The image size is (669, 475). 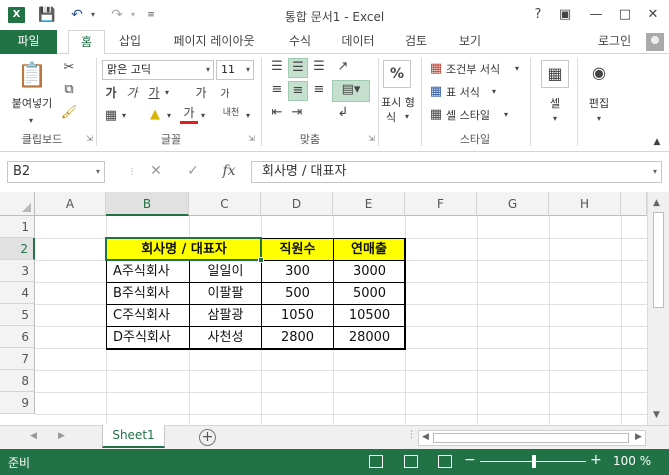 I want to click on table-cell: 300, so click(x=297, y=271).